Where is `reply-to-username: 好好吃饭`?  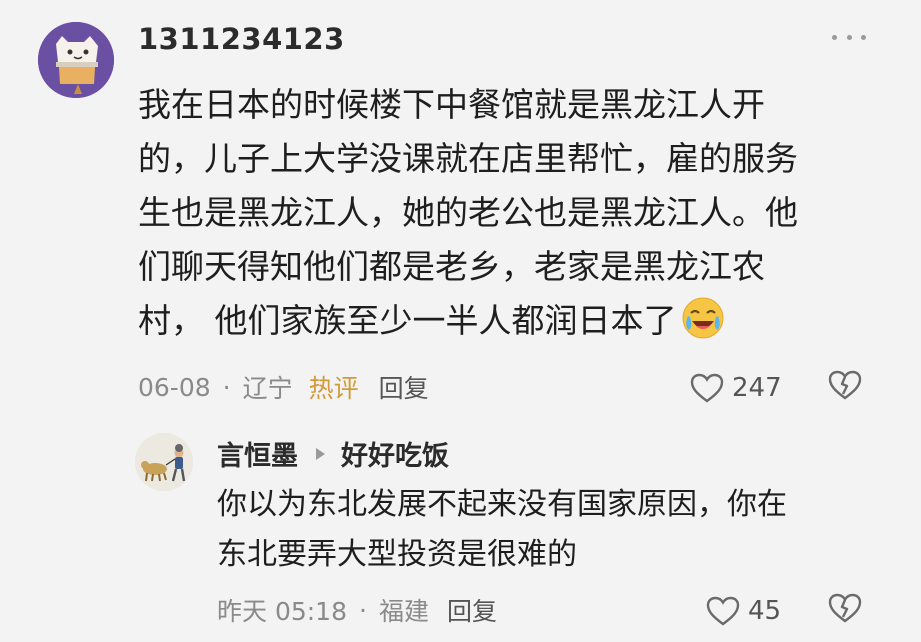 reply-to-username: 好好吃饭 is located at coordinates (395, 453).